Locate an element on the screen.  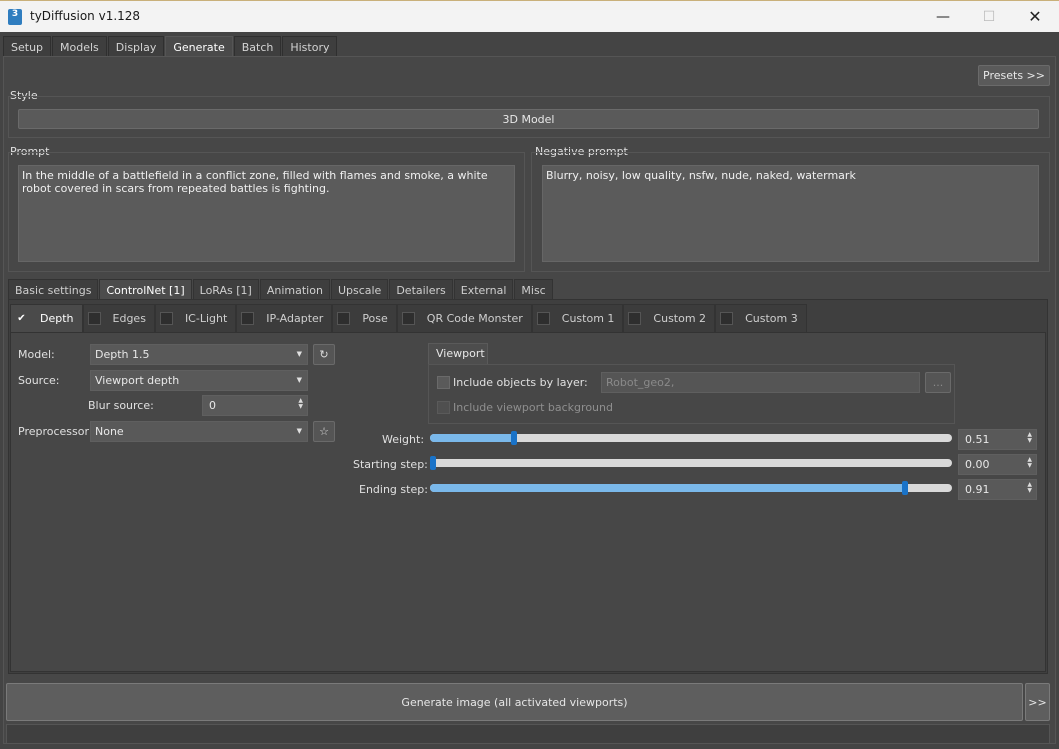
close-button: ✕ is located at coordinates (1035, 16).